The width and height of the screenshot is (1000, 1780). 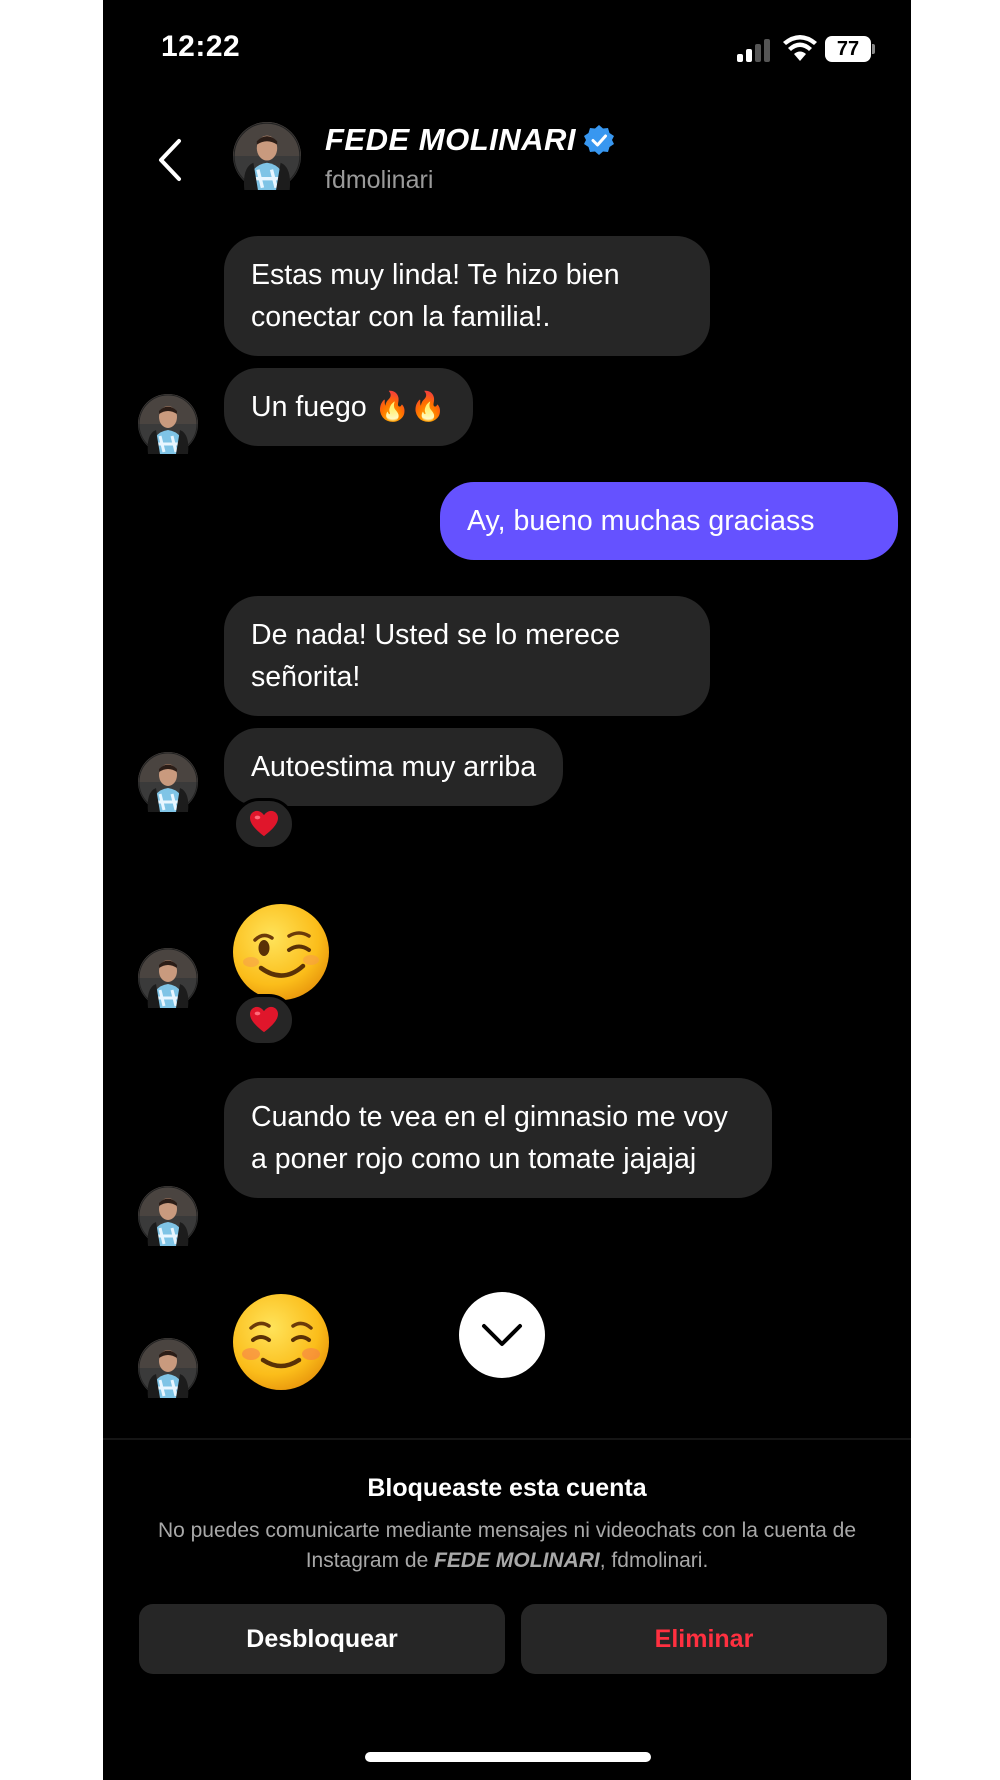 What do you see at coordinates (379, 180) in the screenshot?
I see `contact-handle: fdmolinari` at bounding box center [379, 180].